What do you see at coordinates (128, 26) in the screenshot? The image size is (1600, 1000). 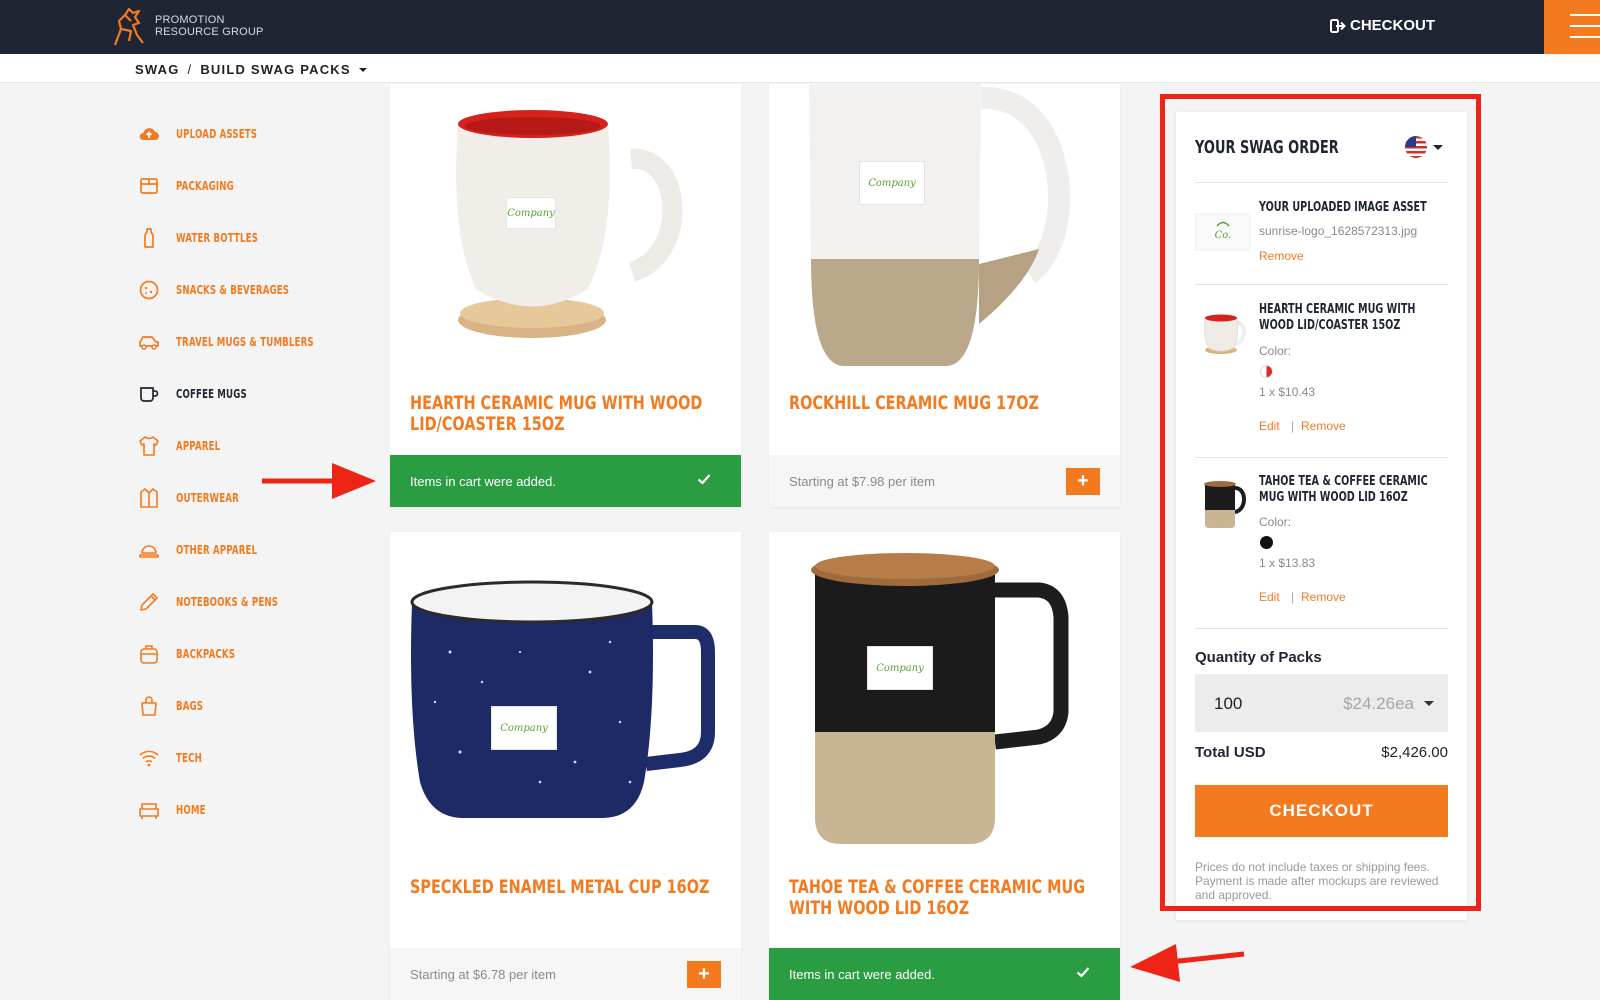 I see `horse-logo-icon` at bounding box center [128, 26].